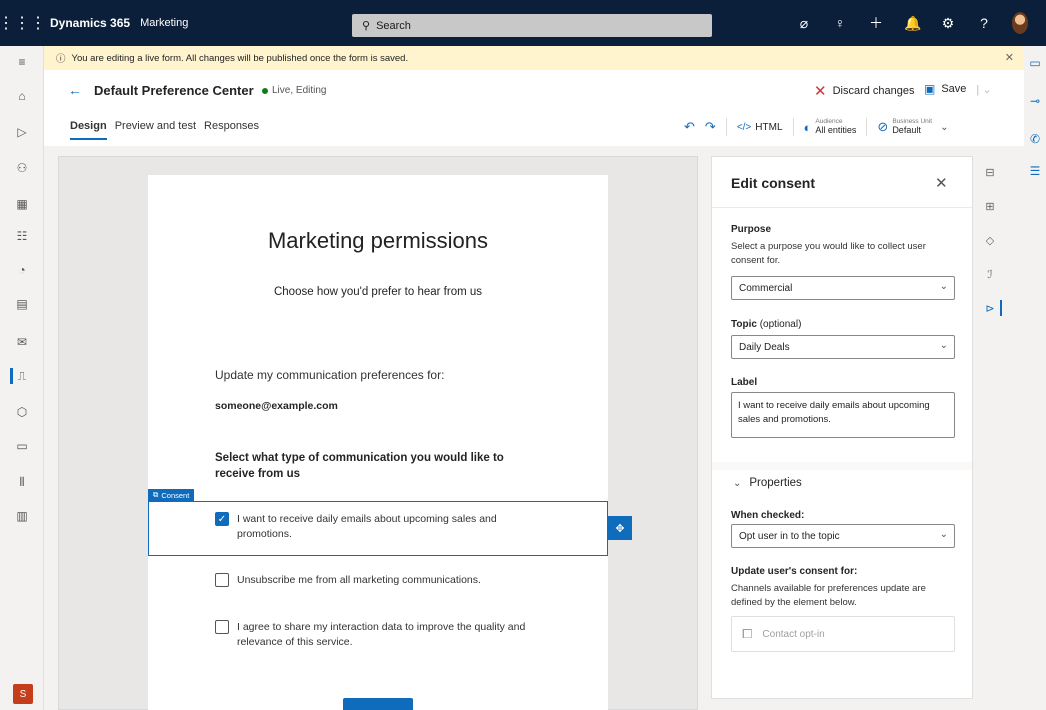  Describe the element at coordinates (990, 308) in the screenshot. I see `properties-icon: ⊳` at that location.